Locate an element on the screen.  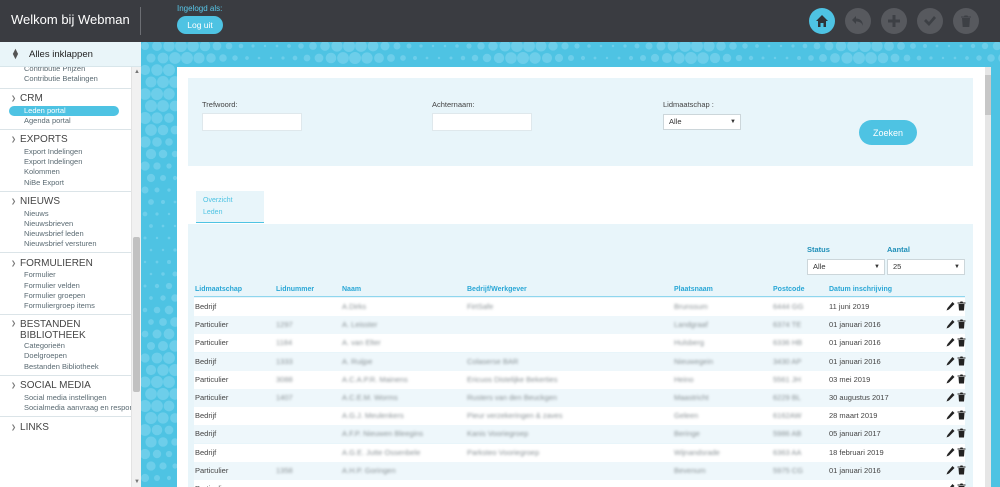
achternaam-input is located at coordinates (482, 122).